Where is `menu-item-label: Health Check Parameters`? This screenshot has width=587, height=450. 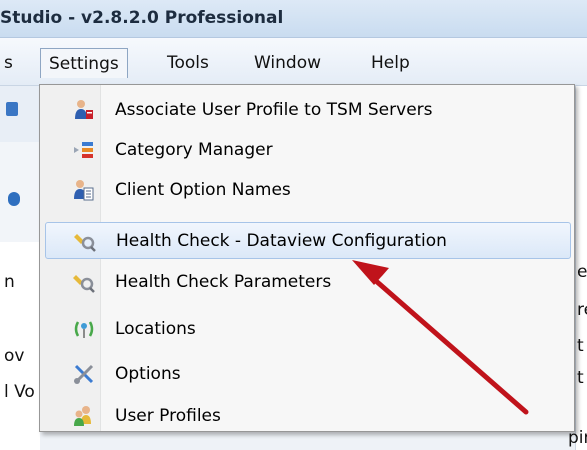
menu-item-label: Health Check Parameters is located at coordinates (223, 282).